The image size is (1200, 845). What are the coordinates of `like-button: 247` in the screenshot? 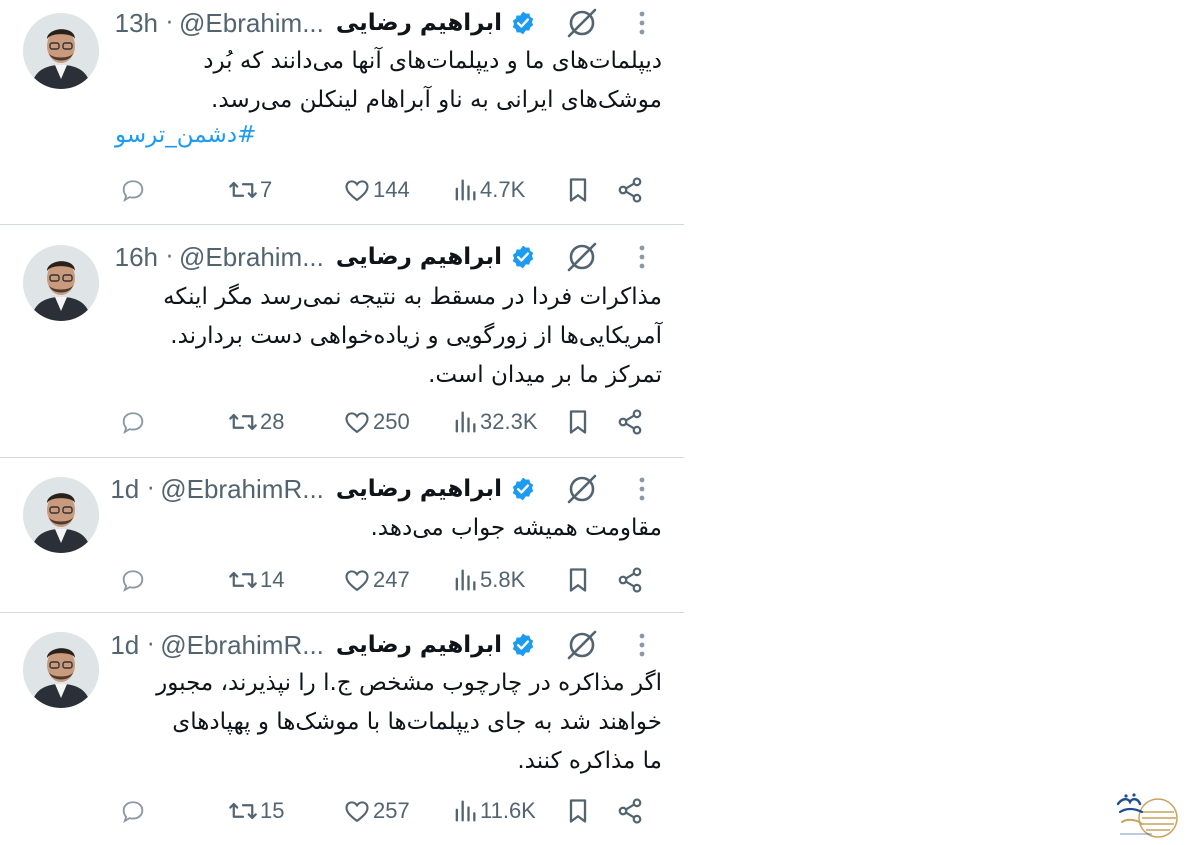 It's located at (376, 580).